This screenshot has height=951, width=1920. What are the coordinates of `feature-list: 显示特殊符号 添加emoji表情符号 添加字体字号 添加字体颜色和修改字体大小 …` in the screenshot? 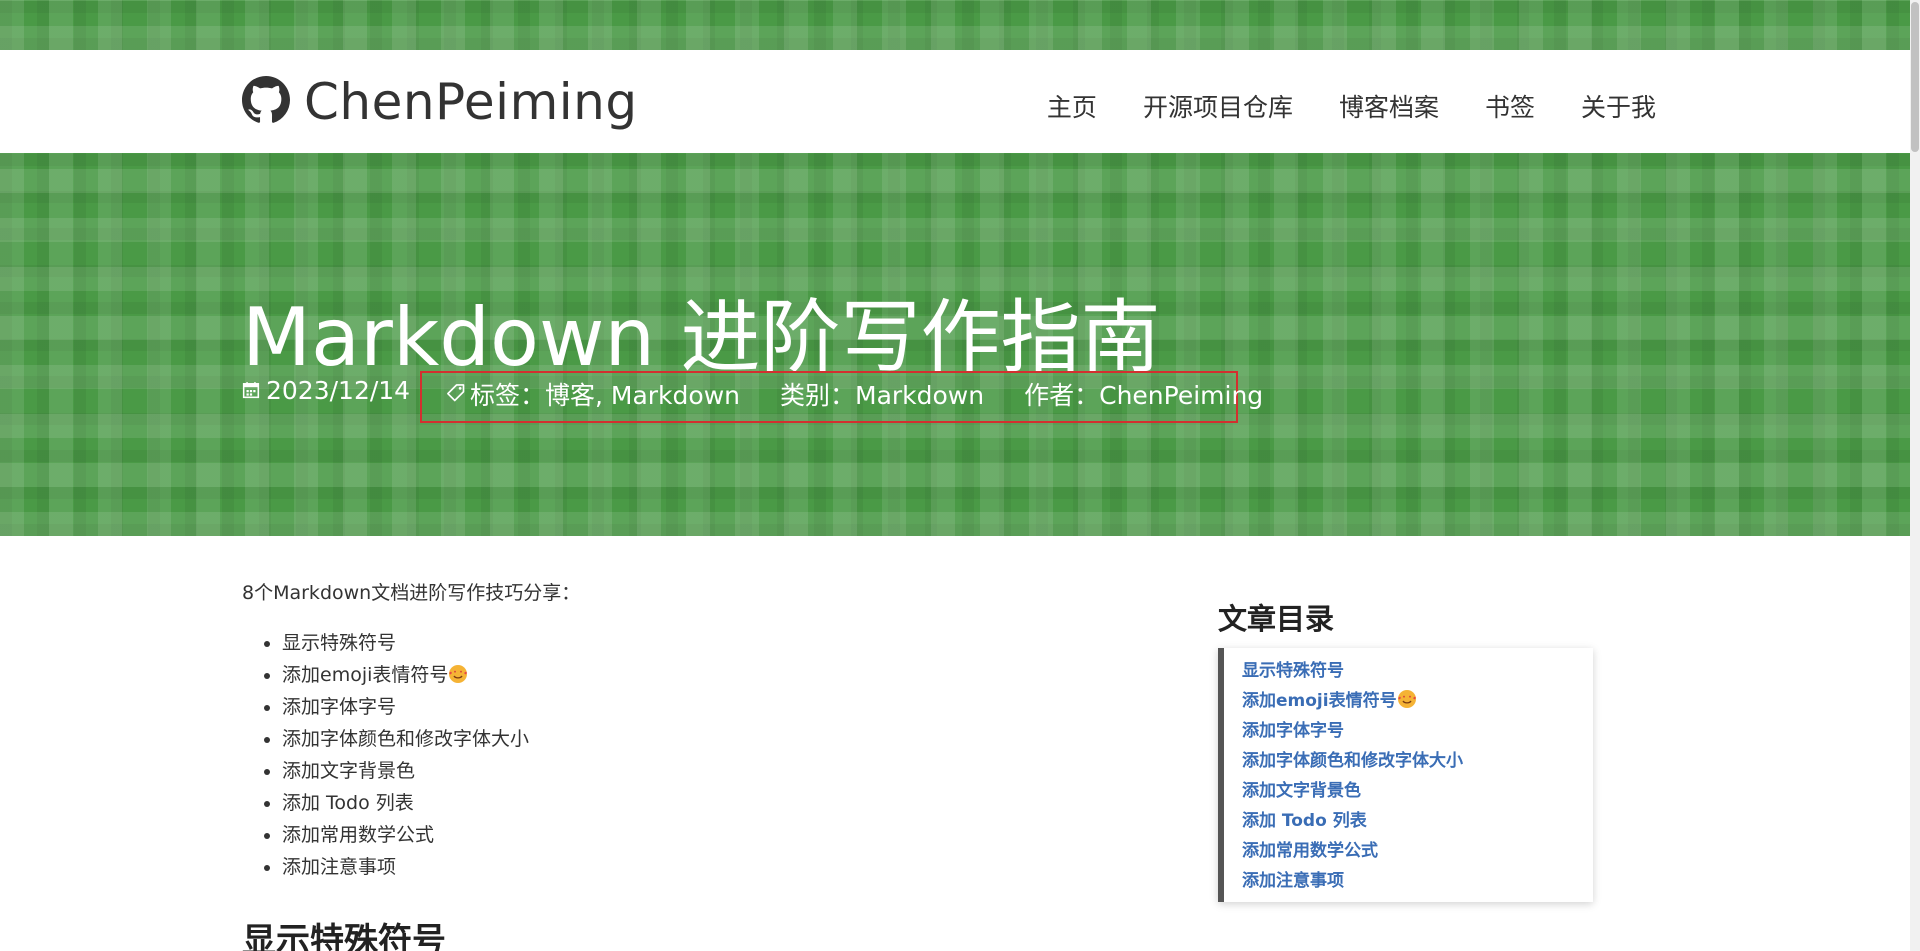 It's located at (712, 755).